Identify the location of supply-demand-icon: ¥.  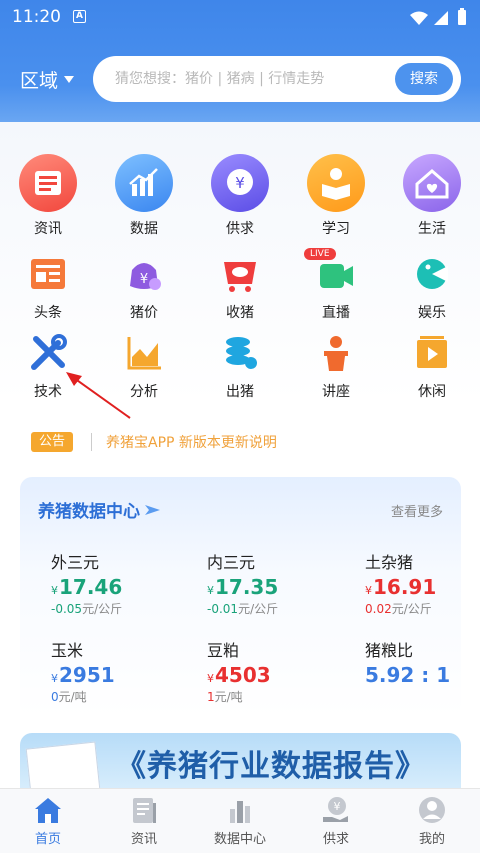
(240, 183).